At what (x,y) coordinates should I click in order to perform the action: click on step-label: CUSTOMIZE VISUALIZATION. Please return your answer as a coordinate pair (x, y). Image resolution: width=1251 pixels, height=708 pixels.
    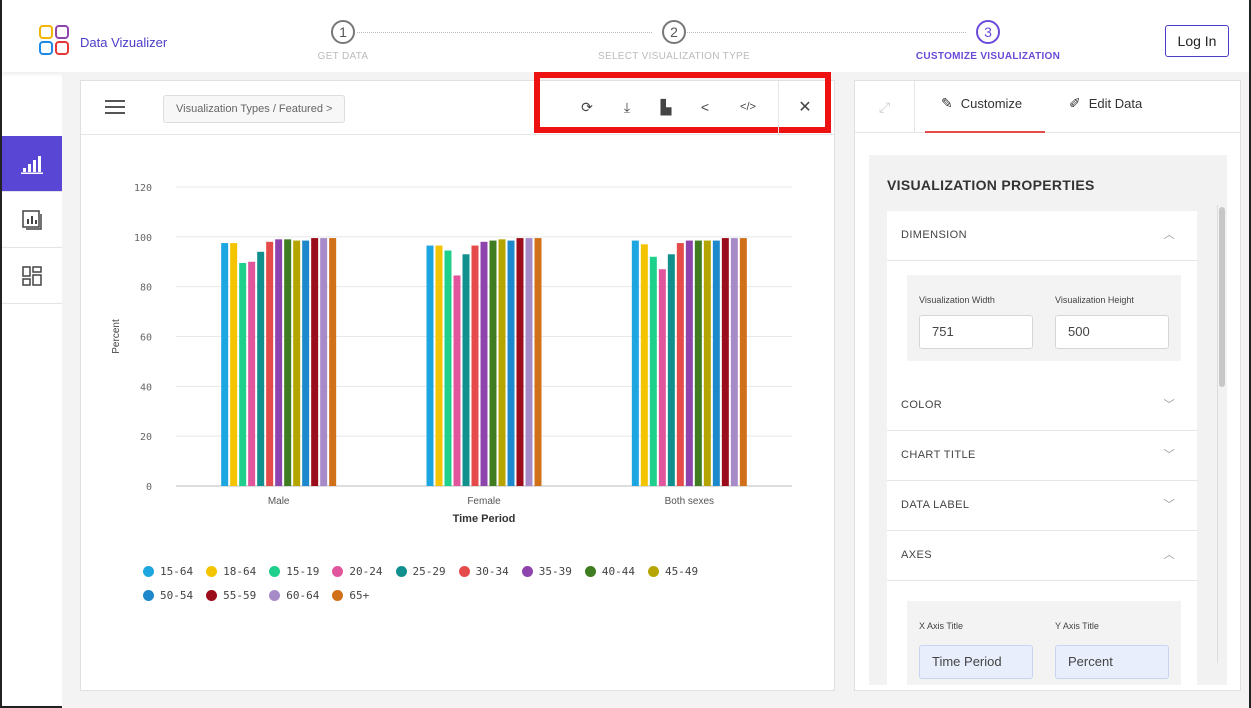
    Looking at the image, I should click on (988, 56).